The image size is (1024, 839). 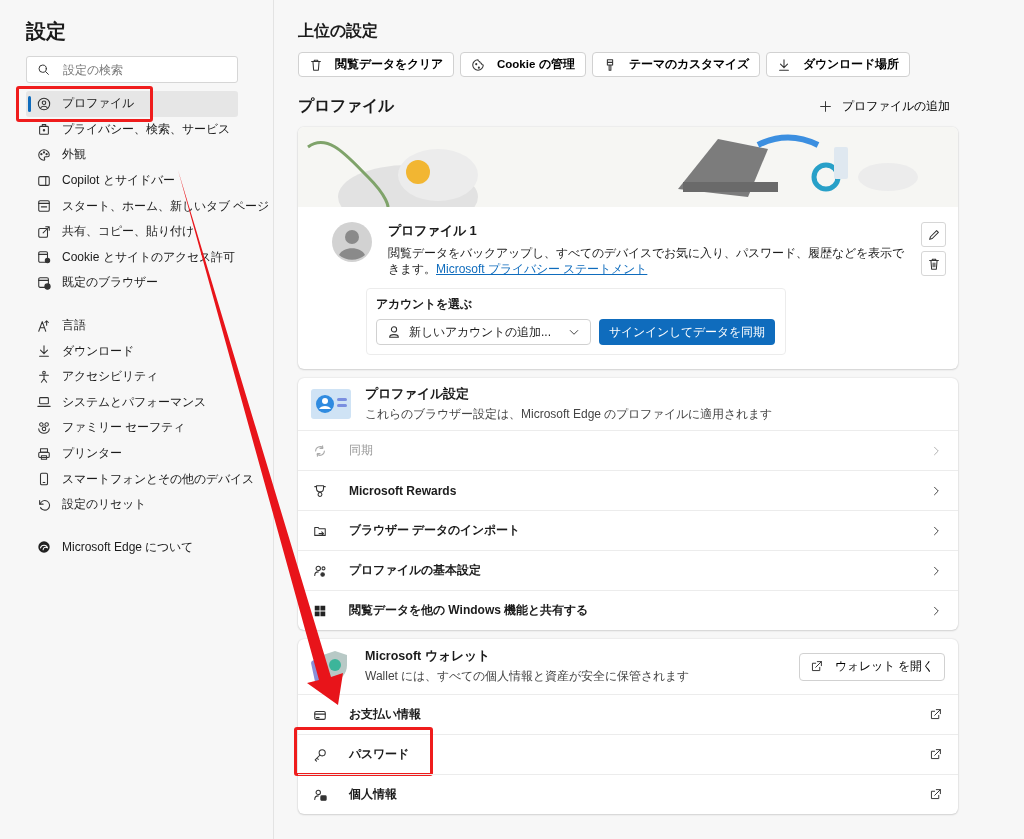 What do you see at coordinates (320, 570) in the screenshot?
I see `person-settings-icon` at bounding box center [320, 570].